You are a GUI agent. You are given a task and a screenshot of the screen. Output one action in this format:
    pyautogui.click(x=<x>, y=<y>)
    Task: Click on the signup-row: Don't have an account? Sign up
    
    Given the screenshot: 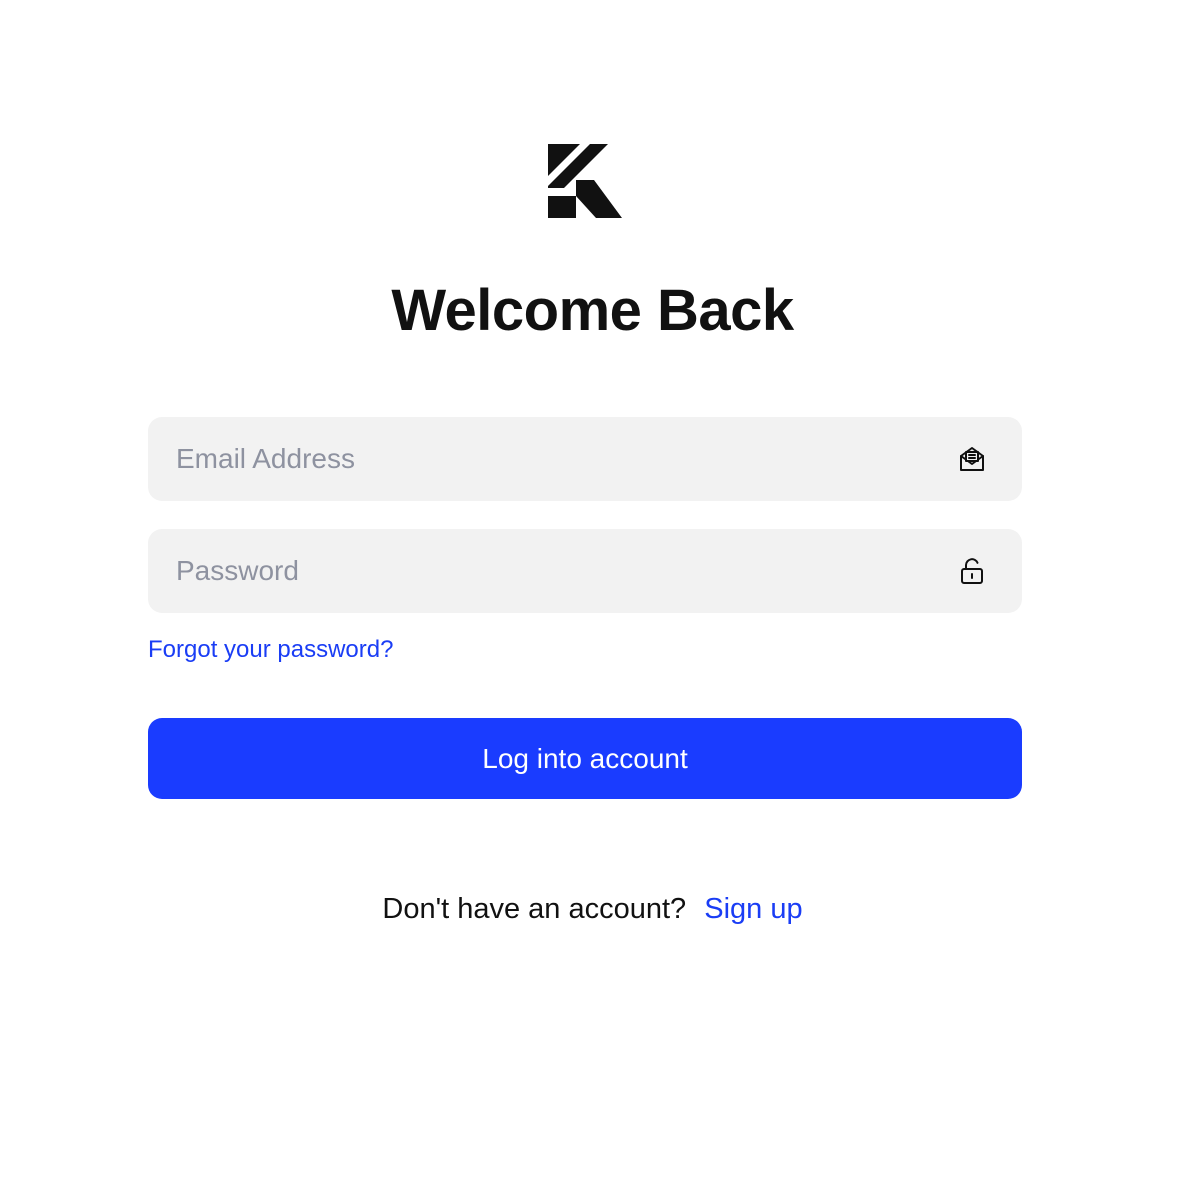 What is the action you would take?
    pyautogui.click(x=592, y=909)
    